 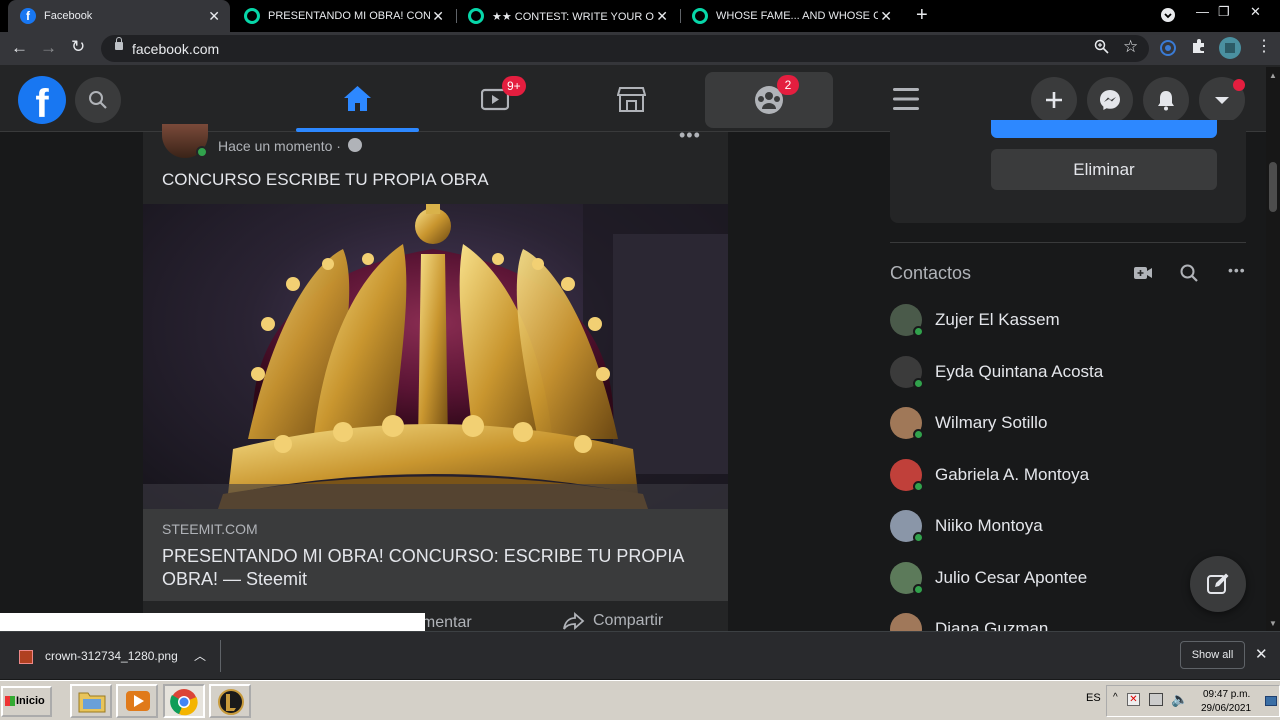 I want to click on globe-icon, so click(x=355, y=145).